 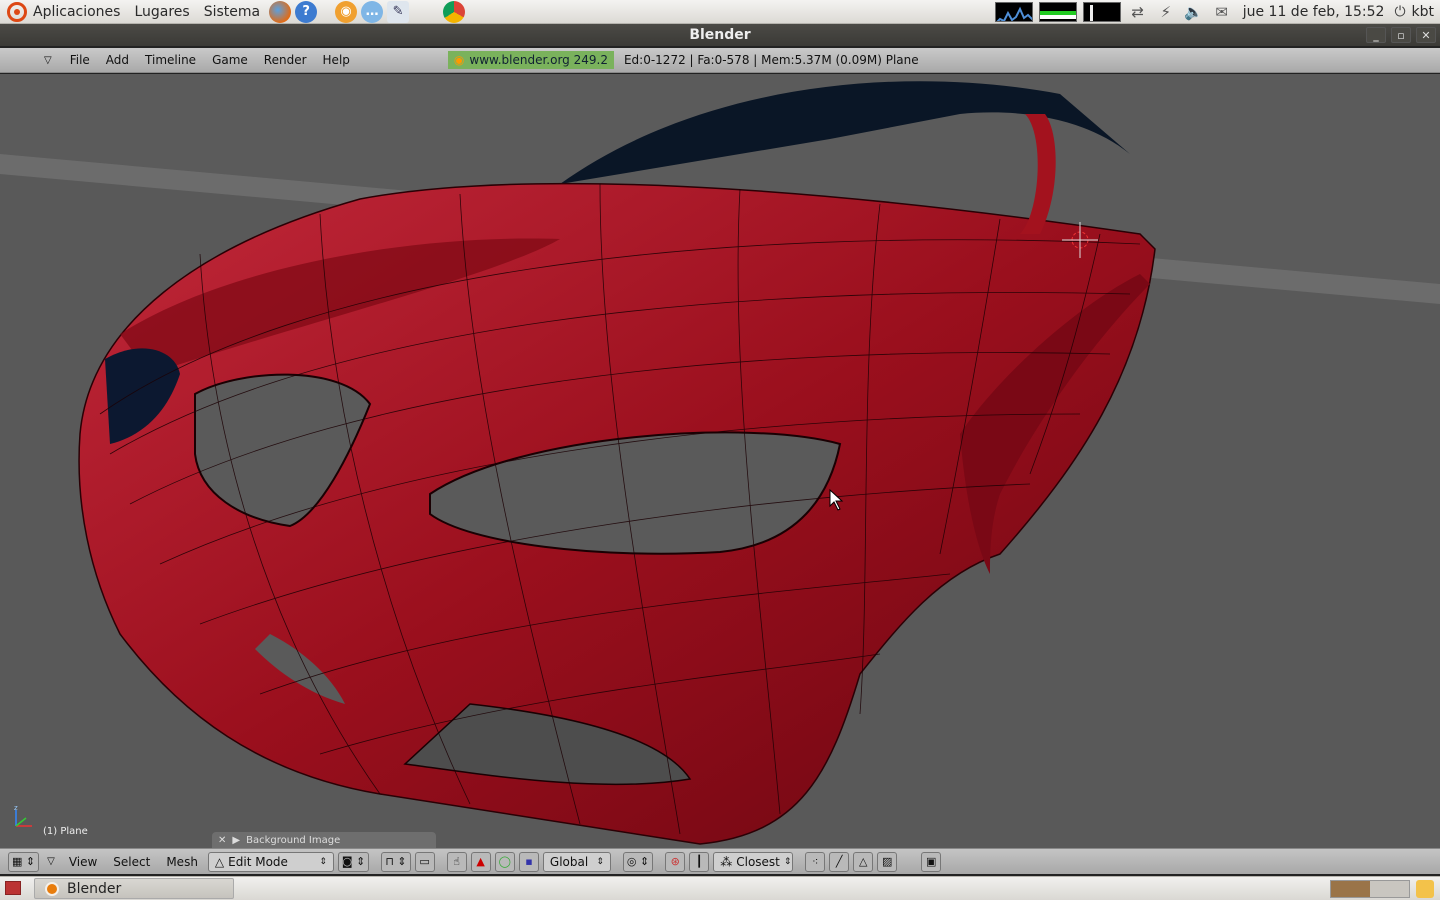 I want to click on taskbar-blender-button: Blender, so click(x=134, y=888).